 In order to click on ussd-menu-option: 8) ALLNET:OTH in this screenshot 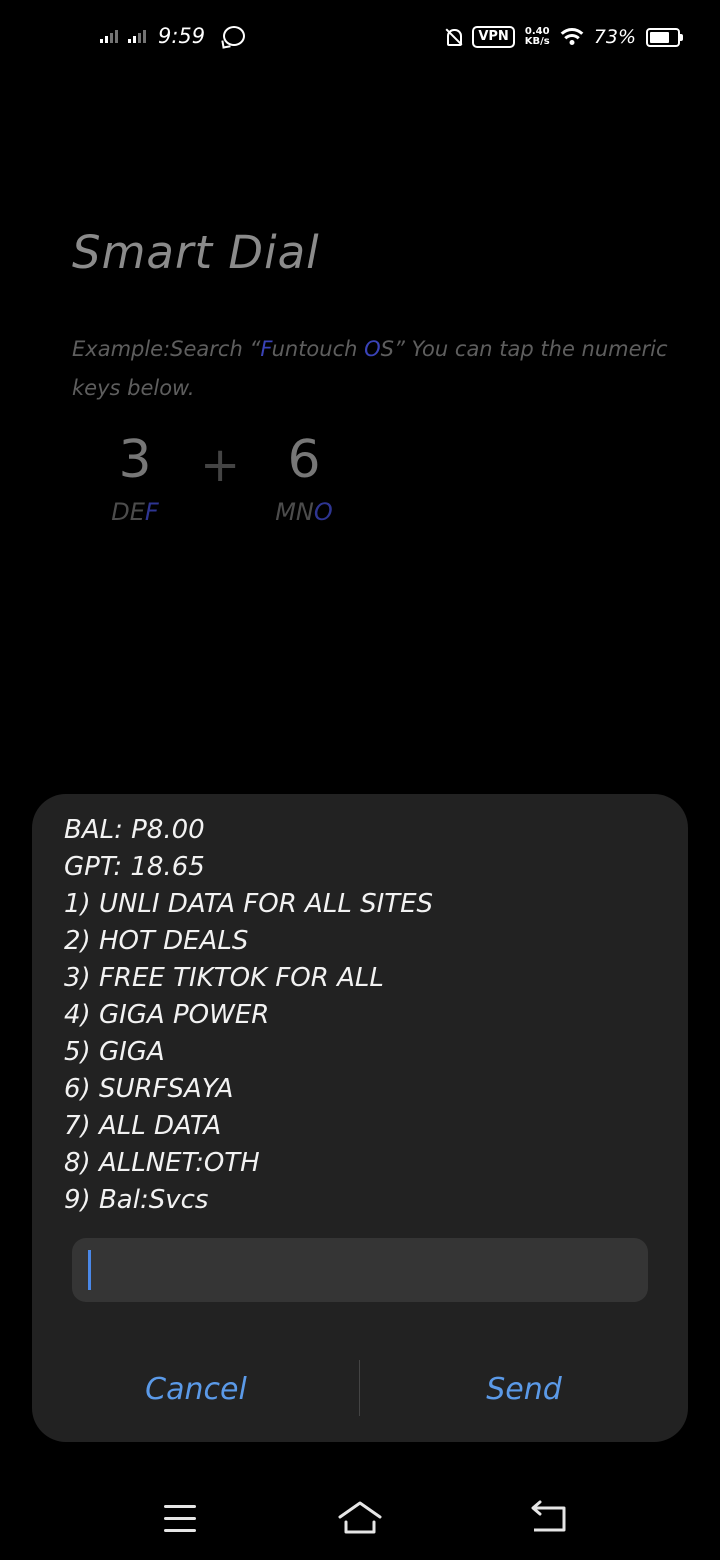, I will do `click(162, 1163)`.